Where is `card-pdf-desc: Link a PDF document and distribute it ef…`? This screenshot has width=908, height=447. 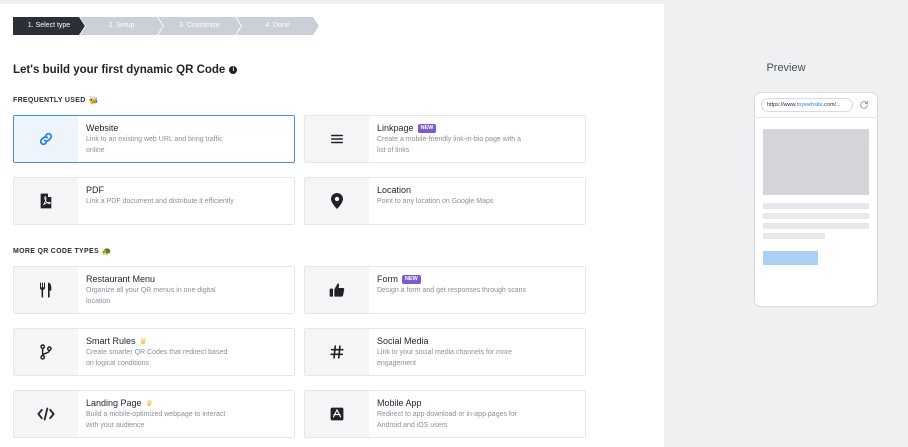 card-pdf-desc: Link a PDF document and distribute it ef… is located at coordinates (160, 201).